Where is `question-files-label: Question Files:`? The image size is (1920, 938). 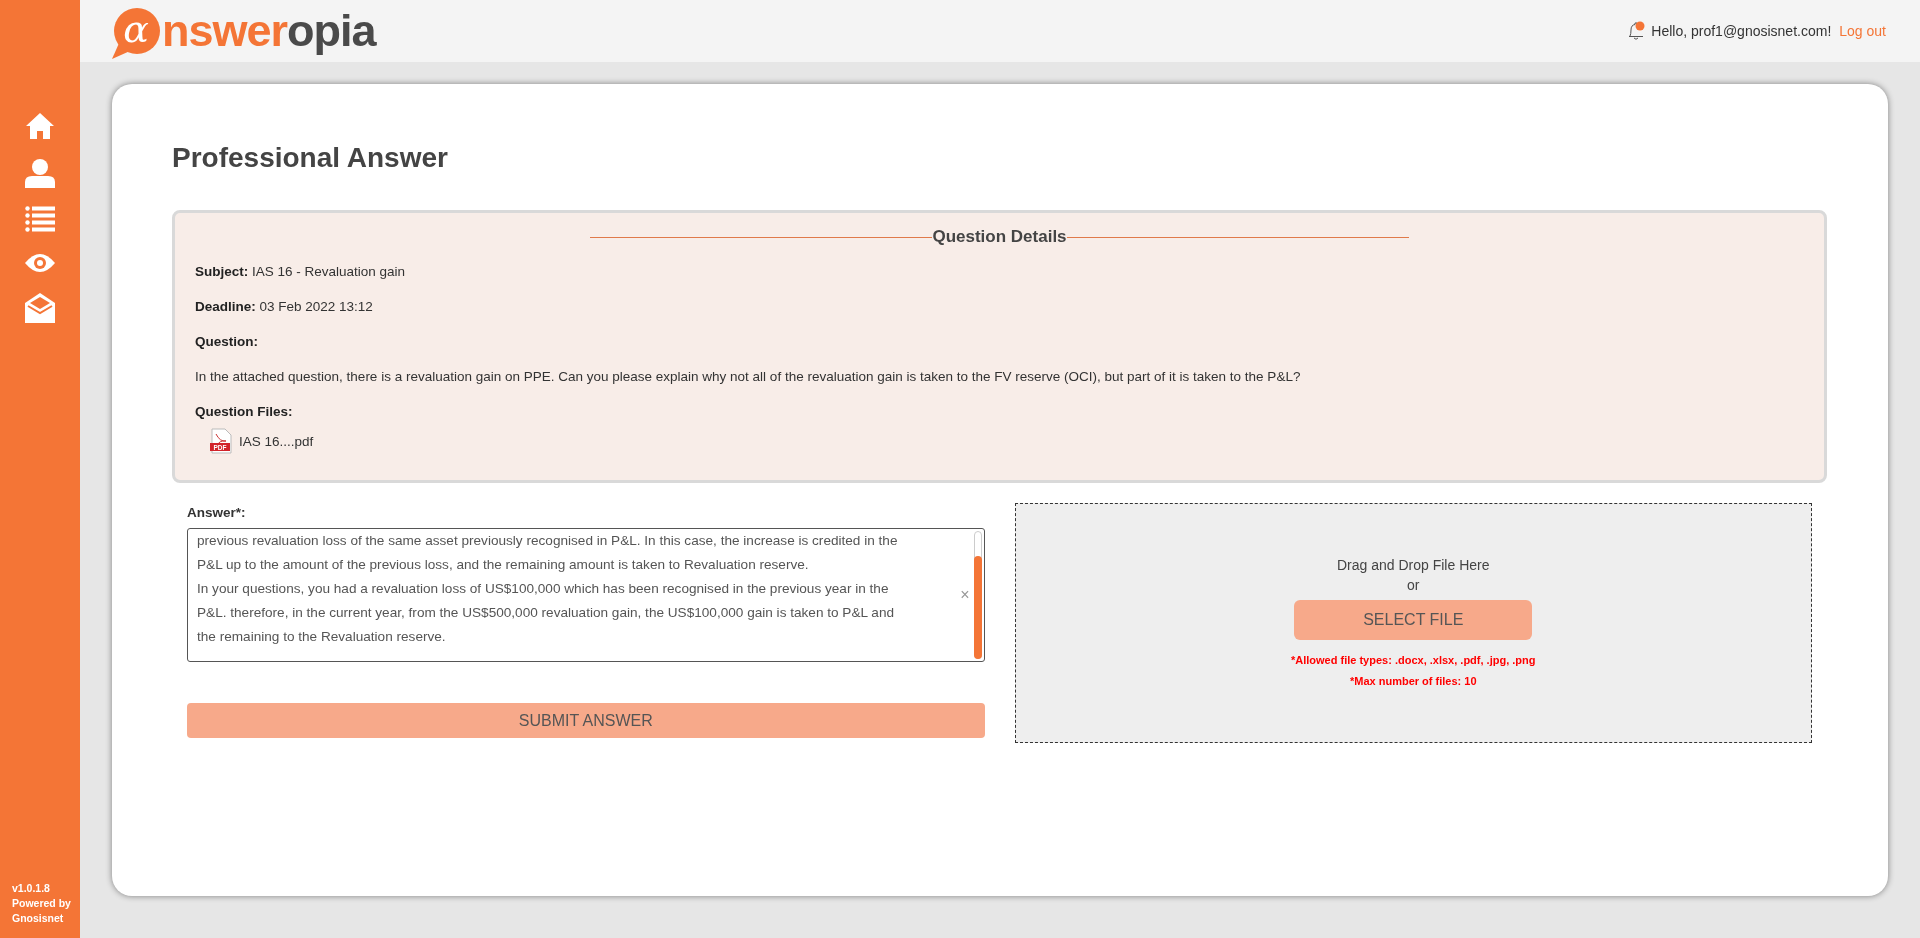
question-files-label: Question Files: is located at coordinates (244, 412).